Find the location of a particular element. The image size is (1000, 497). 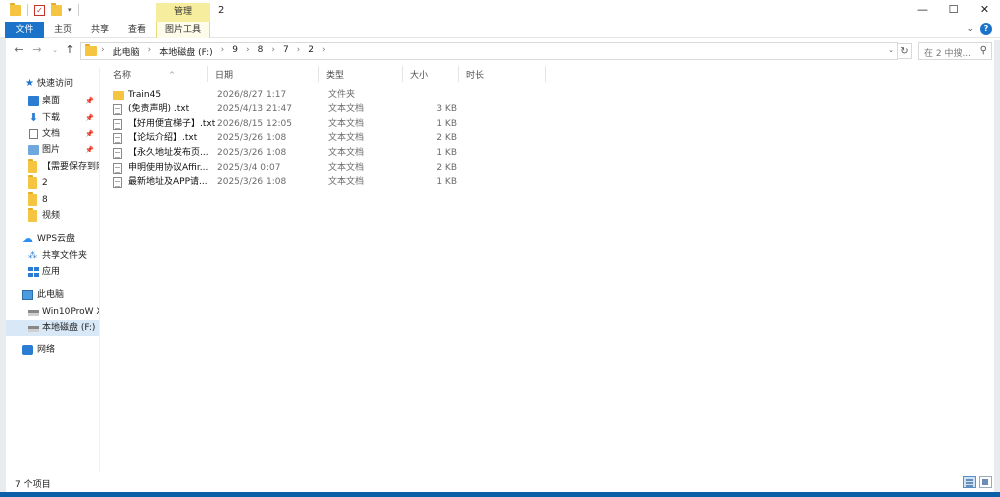

nav-item-desktop: 桌面 📌 is located at coordinates (52, 101).